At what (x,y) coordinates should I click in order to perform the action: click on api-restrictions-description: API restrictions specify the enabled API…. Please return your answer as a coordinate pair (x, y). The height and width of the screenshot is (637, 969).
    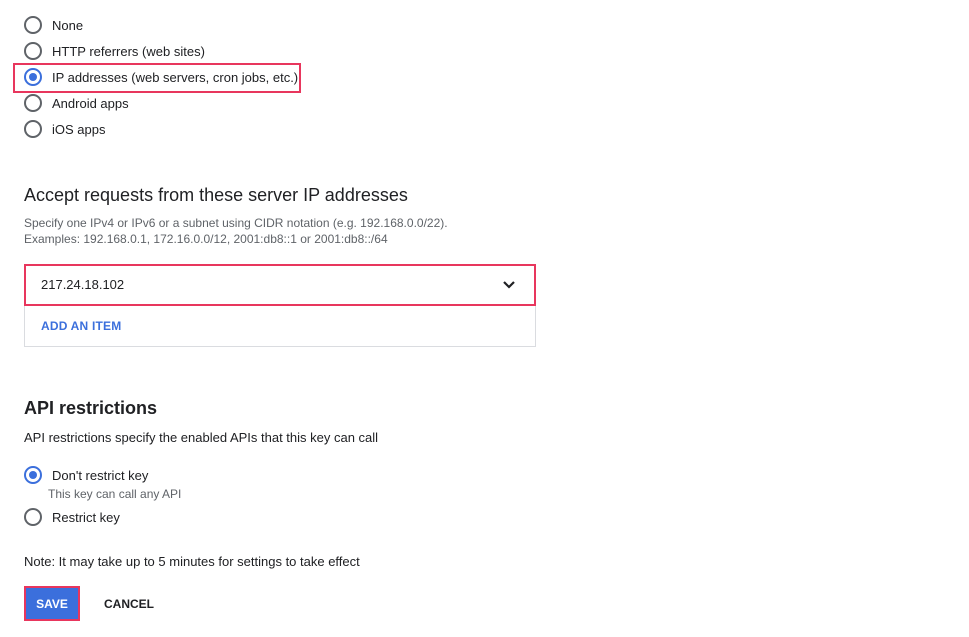
    Looking at the image, I should click on (201, 437).